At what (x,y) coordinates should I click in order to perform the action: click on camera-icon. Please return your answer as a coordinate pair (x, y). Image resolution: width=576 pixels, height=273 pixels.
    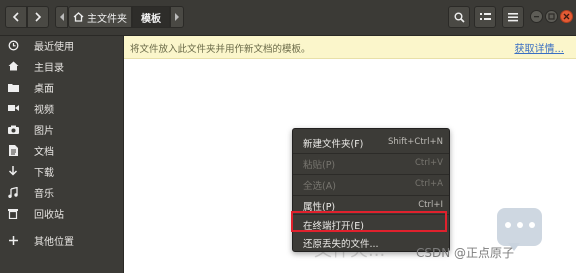
    Looking at the image, I should click on (13, 129).